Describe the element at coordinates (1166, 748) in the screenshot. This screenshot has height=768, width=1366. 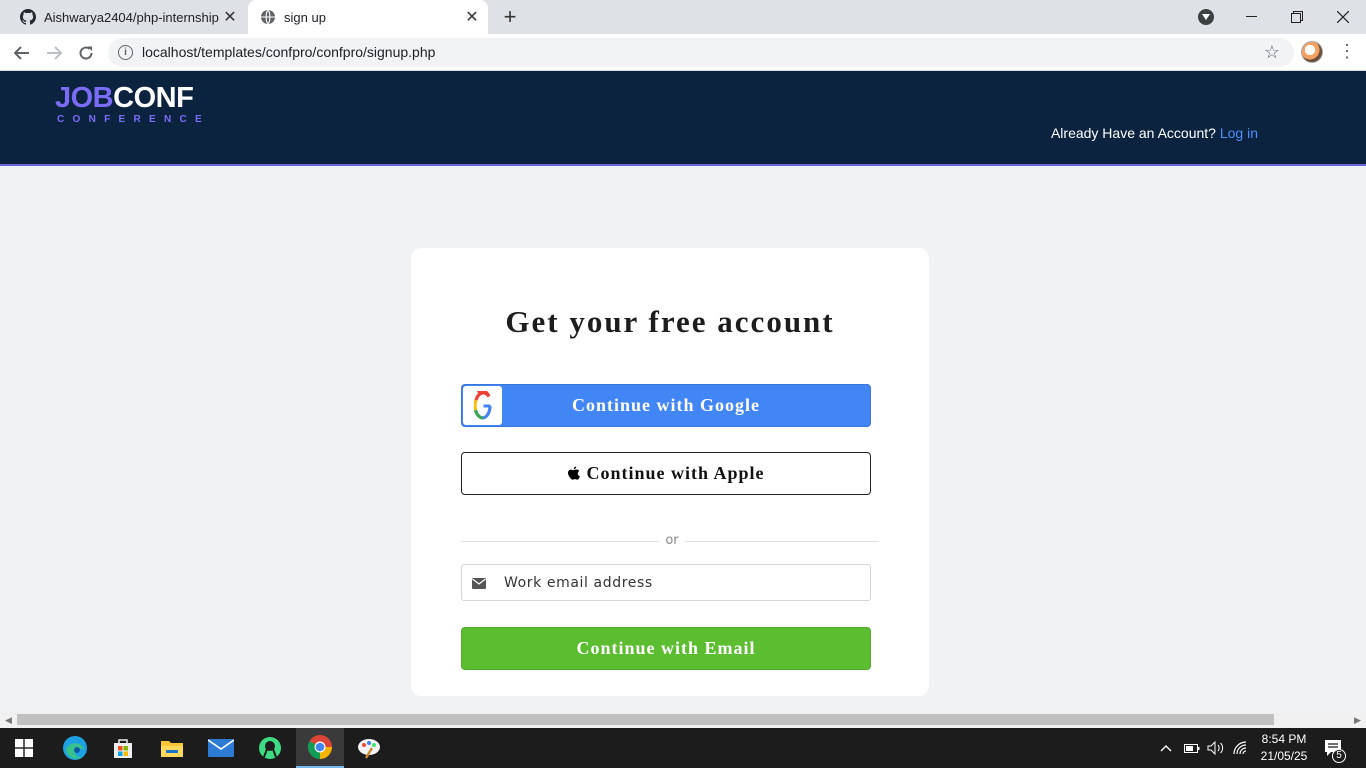
I see `show-hidden-icons-icon` at that location.